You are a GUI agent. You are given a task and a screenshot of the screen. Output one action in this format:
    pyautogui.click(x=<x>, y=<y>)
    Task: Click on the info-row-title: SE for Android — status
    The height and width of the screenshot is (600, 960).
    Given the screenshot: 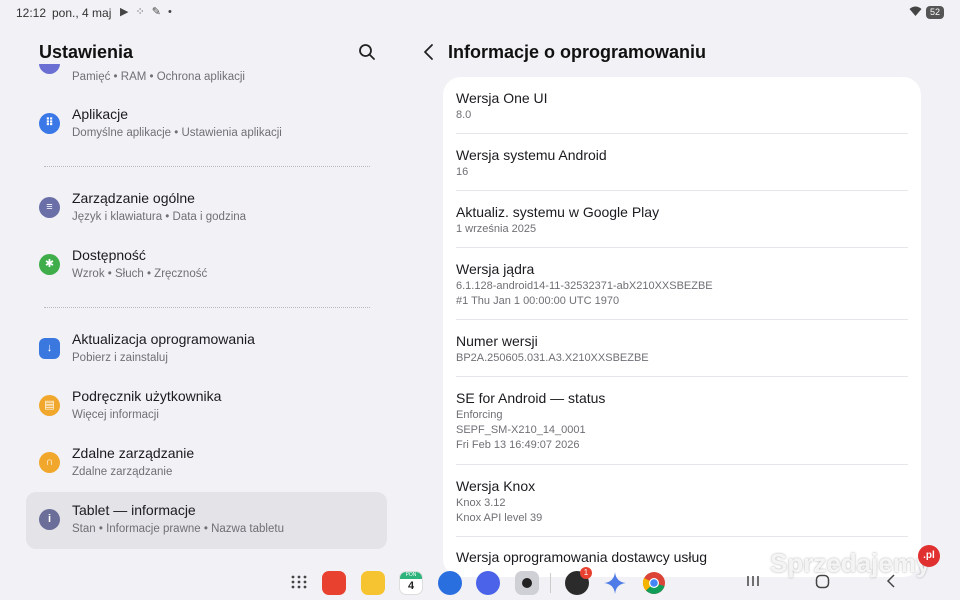 What is the action you would take?
    pyautogui.click(x=531, y=398)
    